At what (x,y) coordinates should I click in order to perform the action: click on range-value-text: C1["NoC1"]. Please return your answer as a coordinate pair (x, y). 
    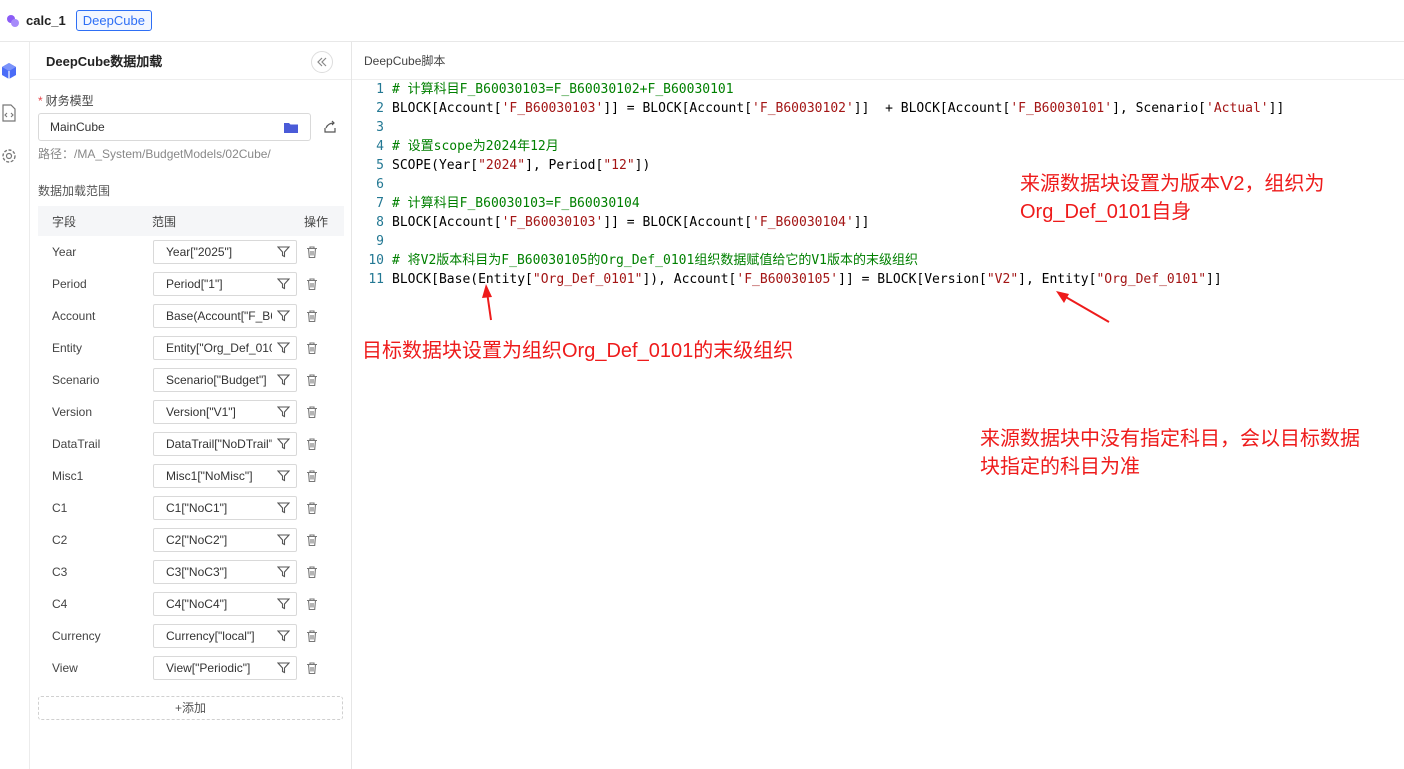
    Looking at the image, I should click on (197, 508).